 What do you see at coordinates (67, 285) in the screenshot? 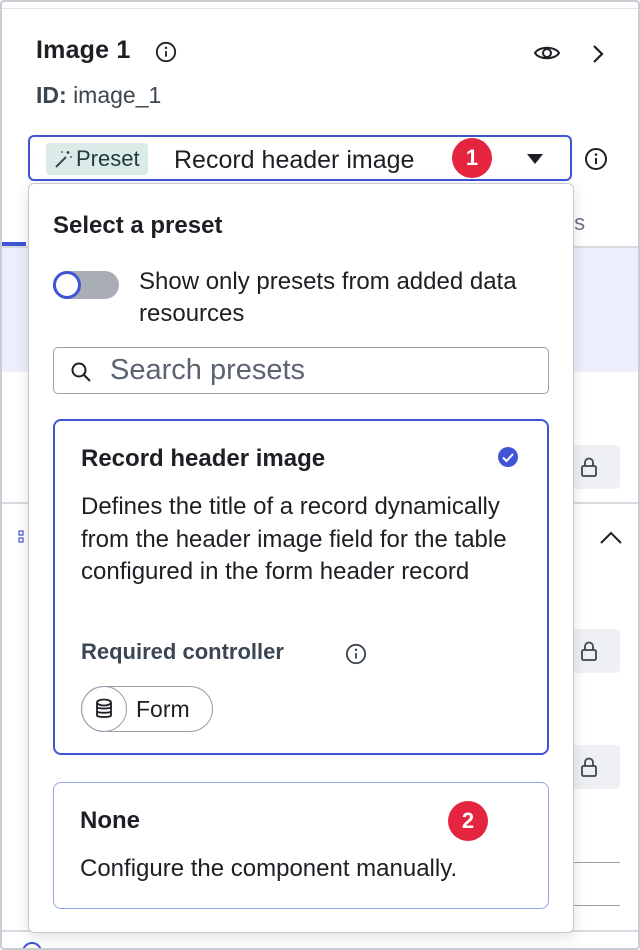
I see `toggle-knob` at bounding box center [67, 285].